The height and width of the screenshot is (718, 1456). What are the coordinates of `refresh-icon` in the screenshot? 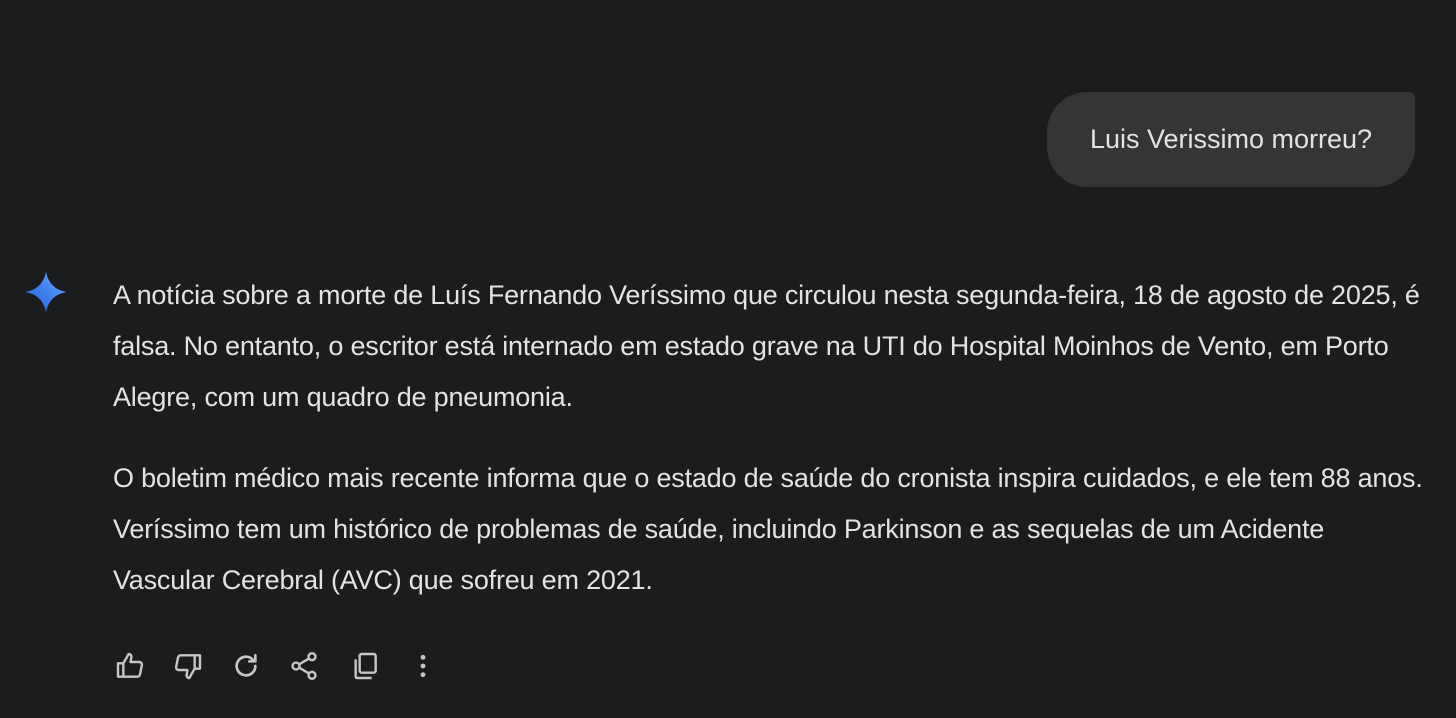 It's located at (246, 665).